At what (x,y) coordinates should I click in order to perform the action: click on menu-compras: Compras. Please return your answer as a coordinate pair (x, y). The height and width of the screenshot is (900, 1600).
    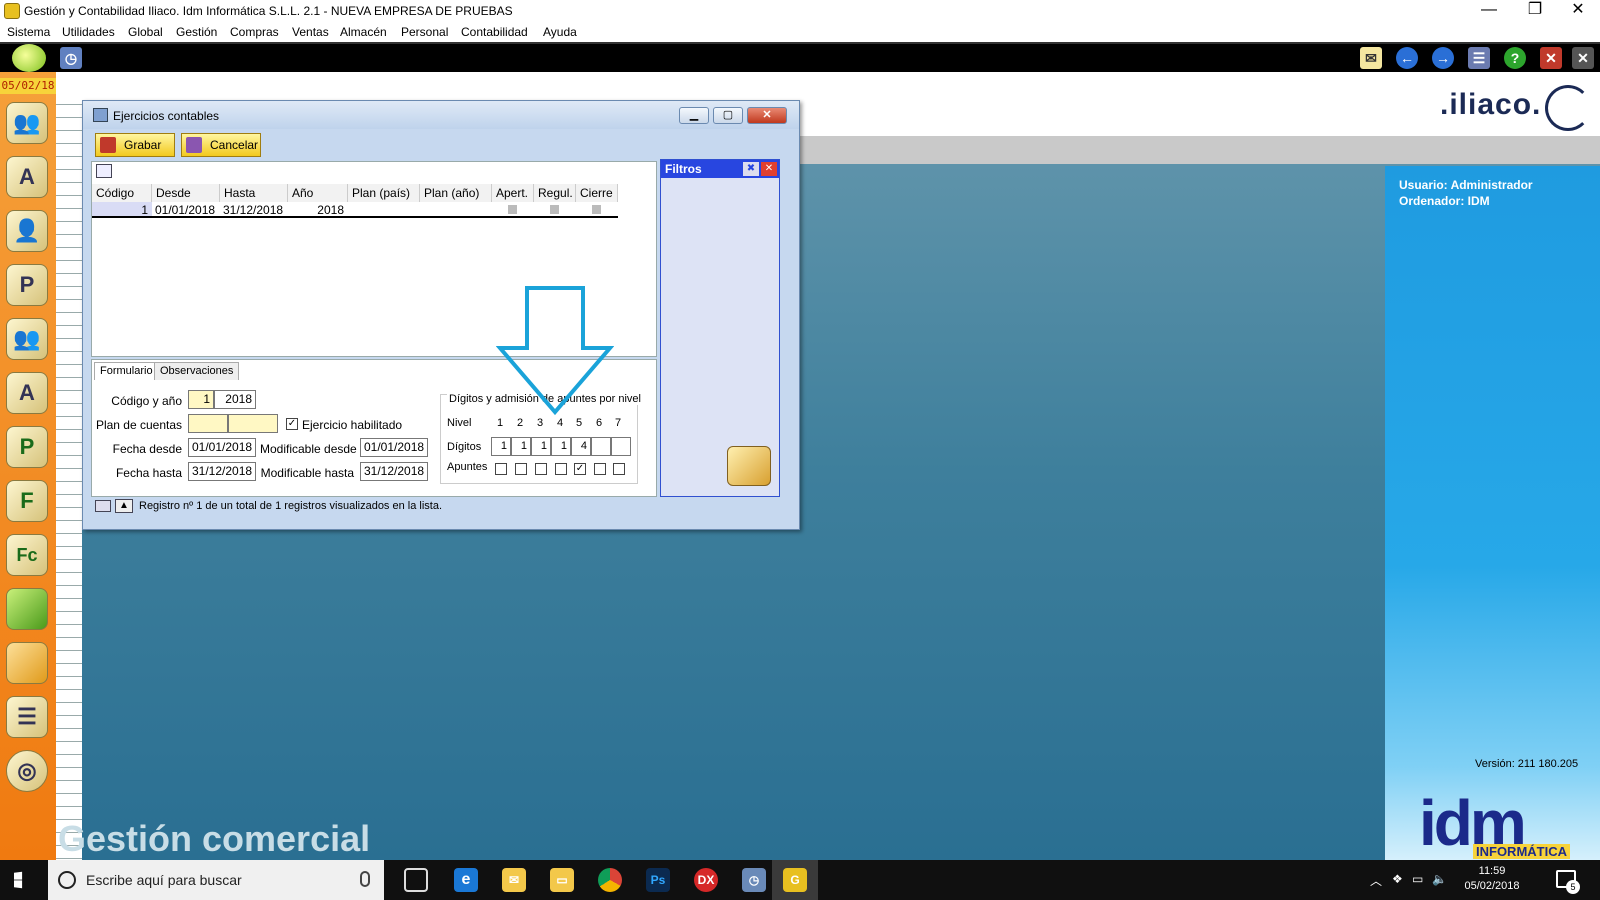
    Looking at the image, I should click on (254, 32).